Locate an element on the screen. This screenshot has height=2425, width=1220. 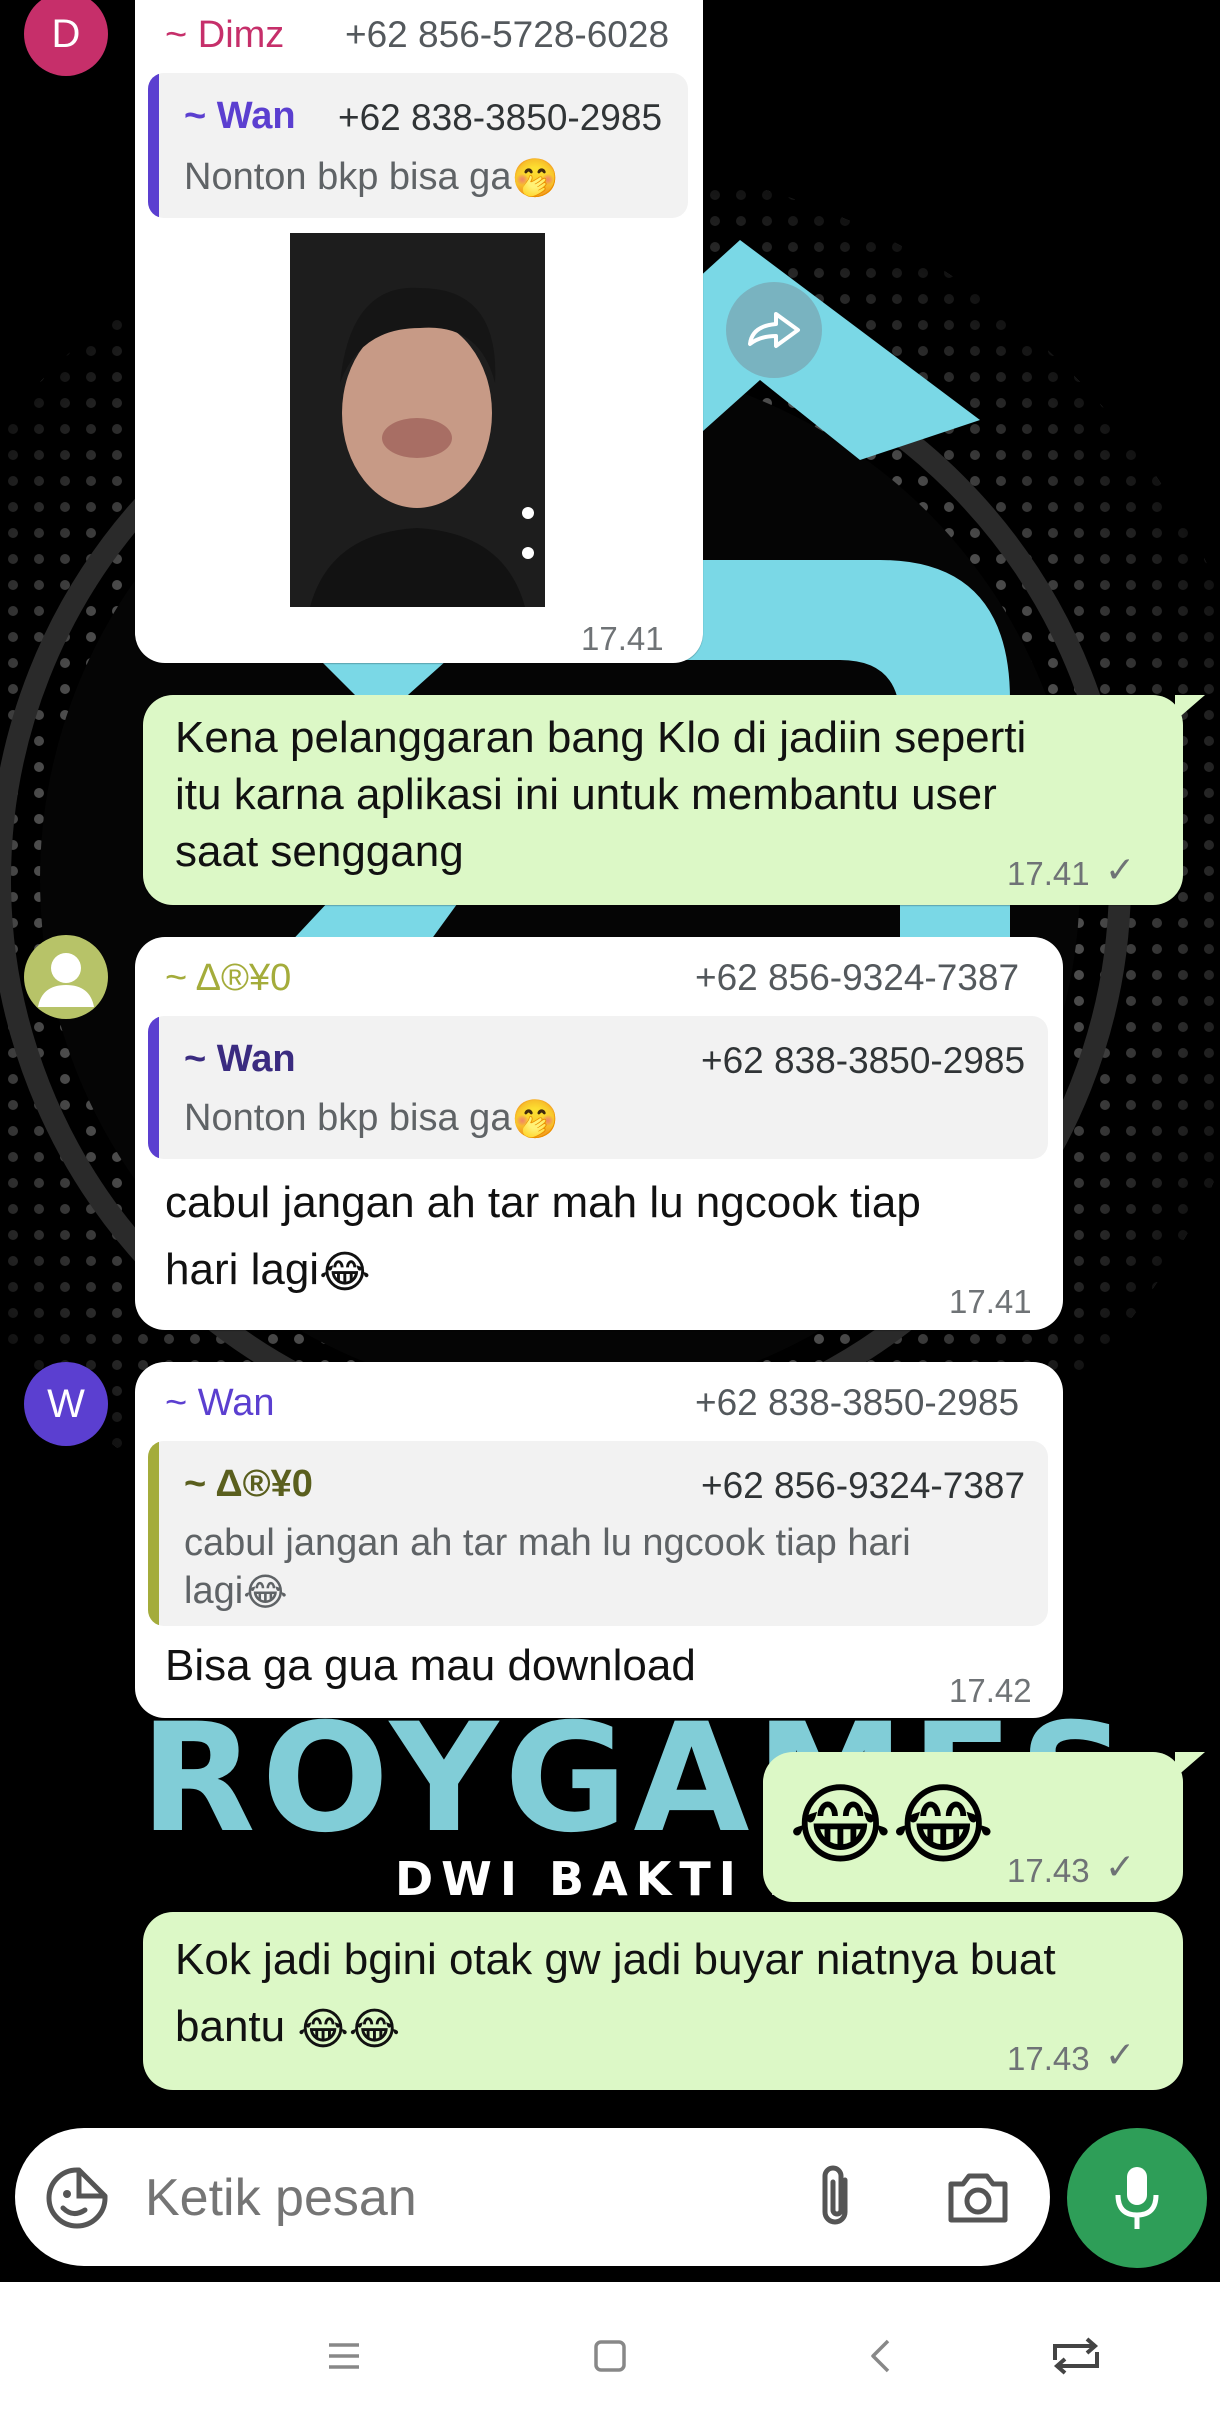
menu-icon is located at coordinates (344, 2356).